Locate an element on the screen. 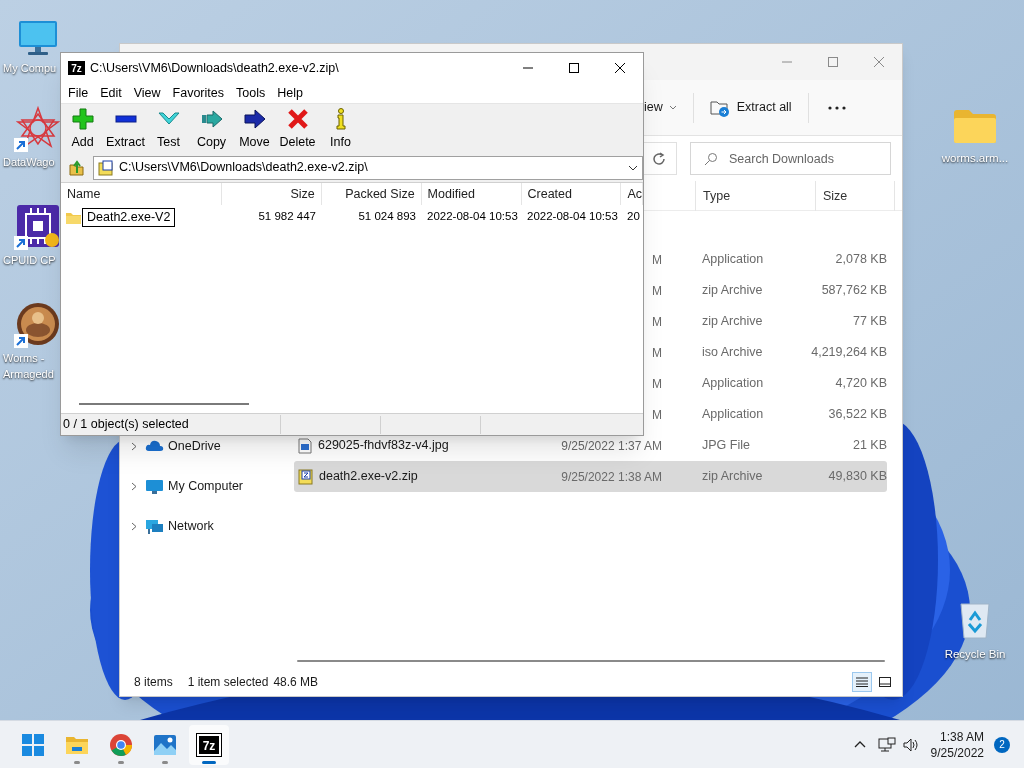 The image size is (1024, 768). x-icon is located at coordinates (297, 118).